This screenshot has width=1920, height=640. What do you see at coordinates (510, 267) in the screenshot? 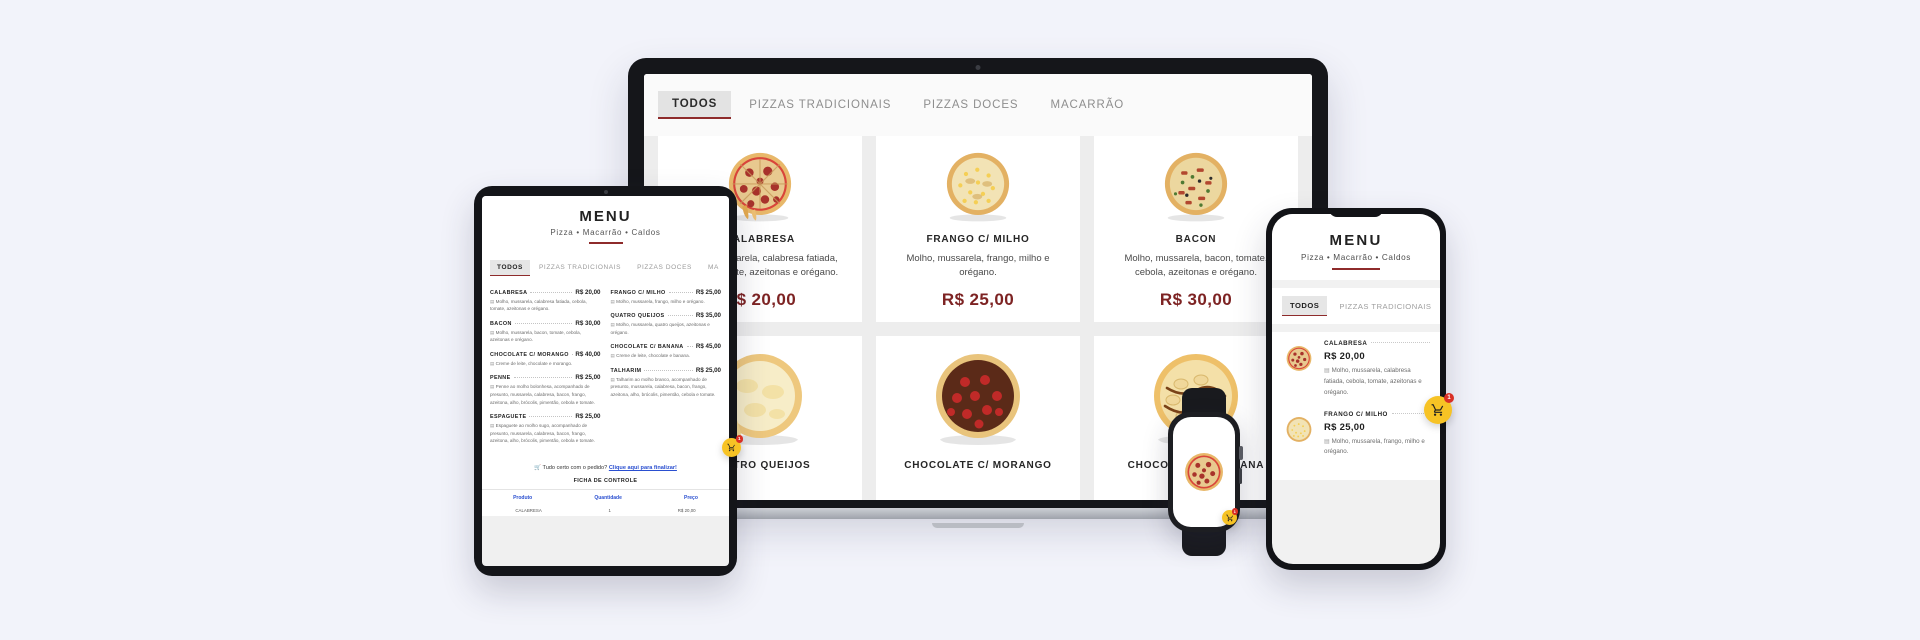
I see `tablet-tab-todos: TODOS` at bounding box center [510, 267].